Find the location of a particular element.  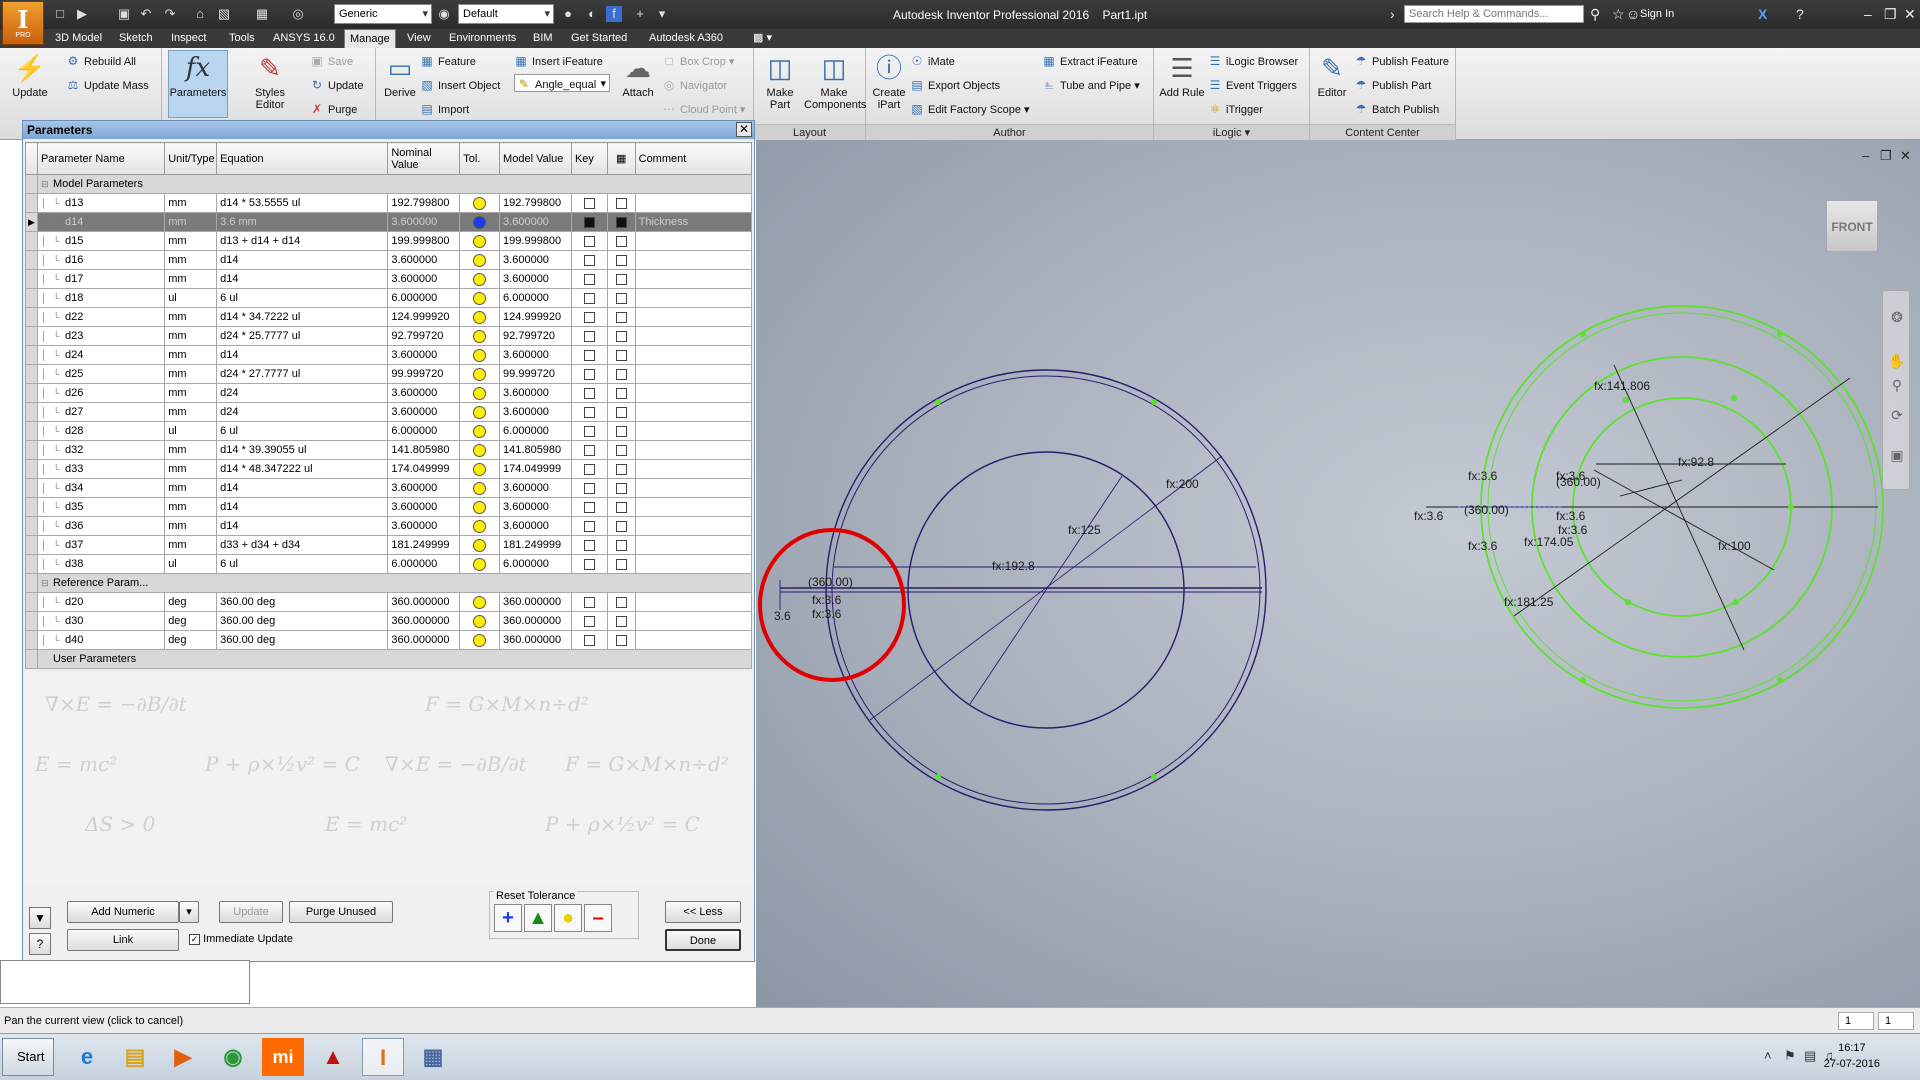

select-icon: ▦ is located at coordinates (262, 14).